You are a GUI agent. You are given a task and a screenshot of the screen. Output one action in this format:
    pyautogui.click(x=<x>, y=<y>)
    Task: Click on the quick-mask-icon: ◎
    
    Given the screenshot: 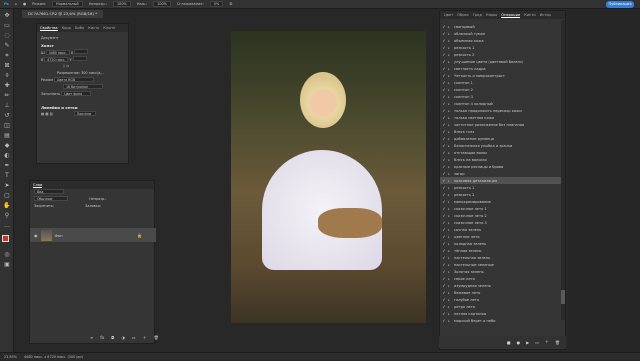 What is the action you would take?
    pyautogui.click(x=7, y=255)
    